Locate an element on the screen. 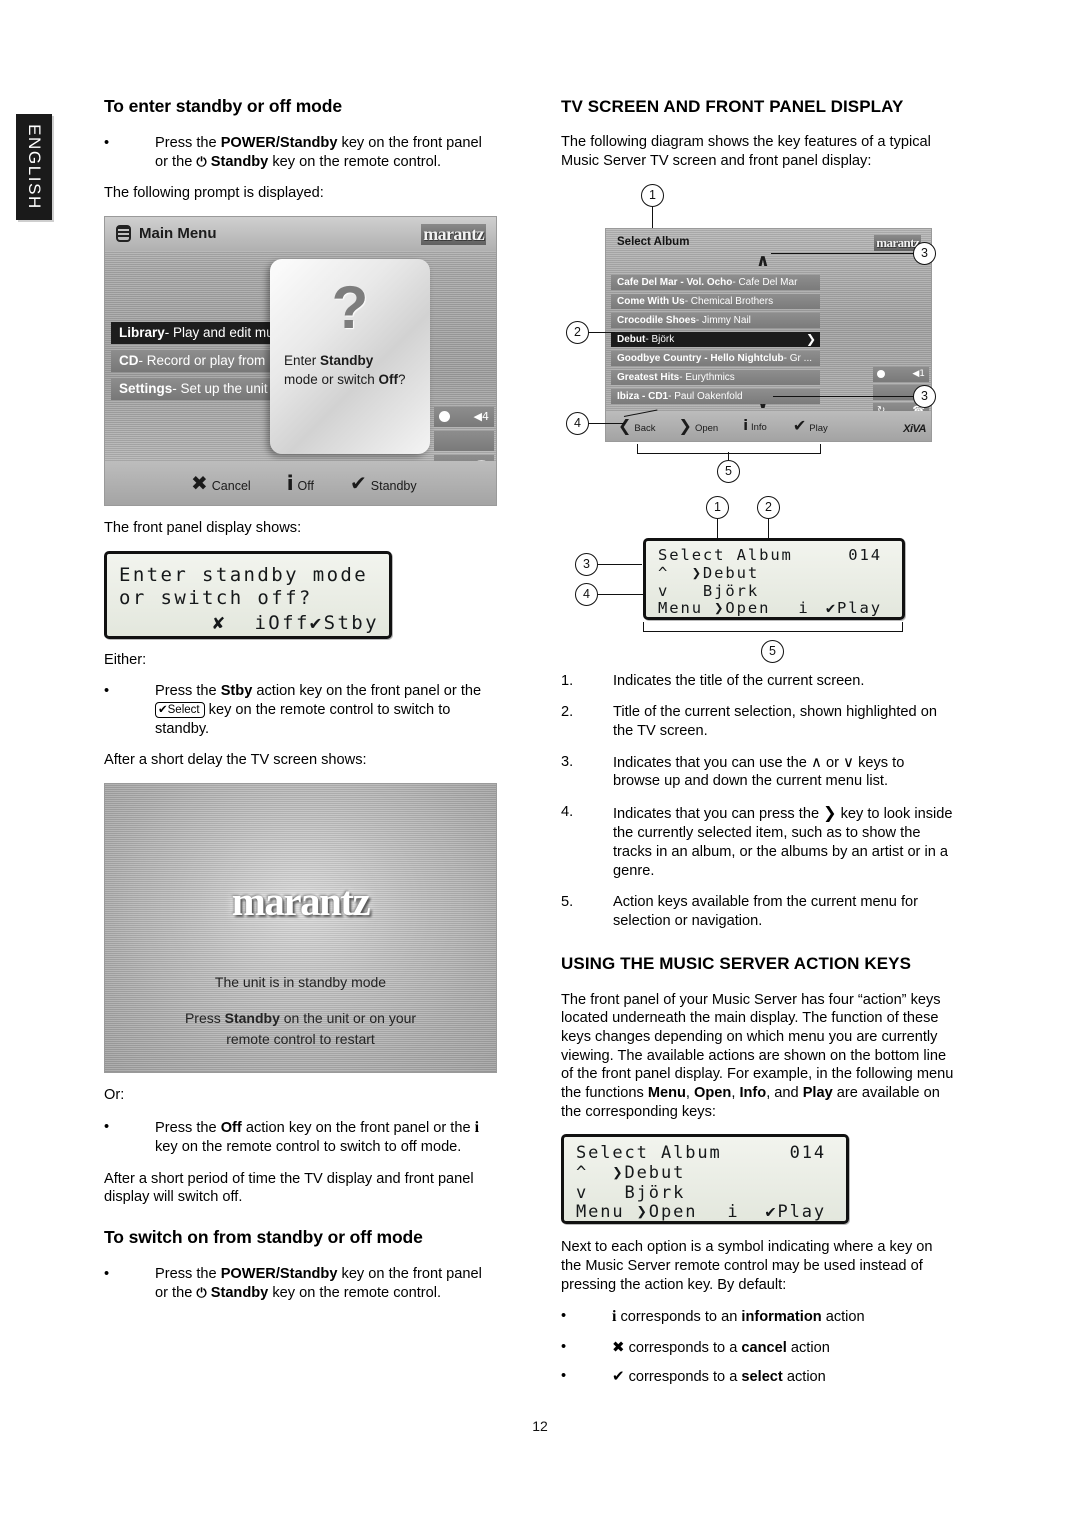 The image size is (1080, 1528). symbol-bullet-cancel: • ✖ corresponds to a cancel action is located at coordinates (757, 1348).